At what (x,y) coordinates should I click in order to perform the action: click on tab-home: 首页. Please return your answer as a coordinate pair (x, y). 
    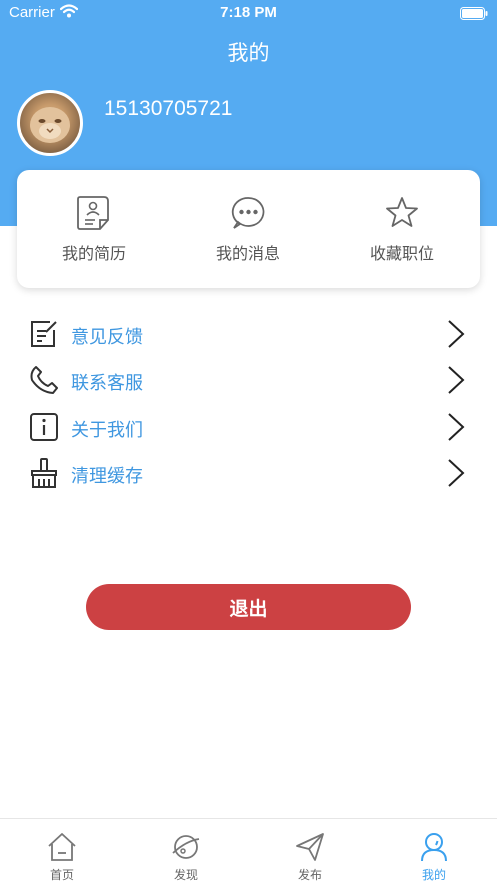
    Looking at the image, I should click on (62, 851).